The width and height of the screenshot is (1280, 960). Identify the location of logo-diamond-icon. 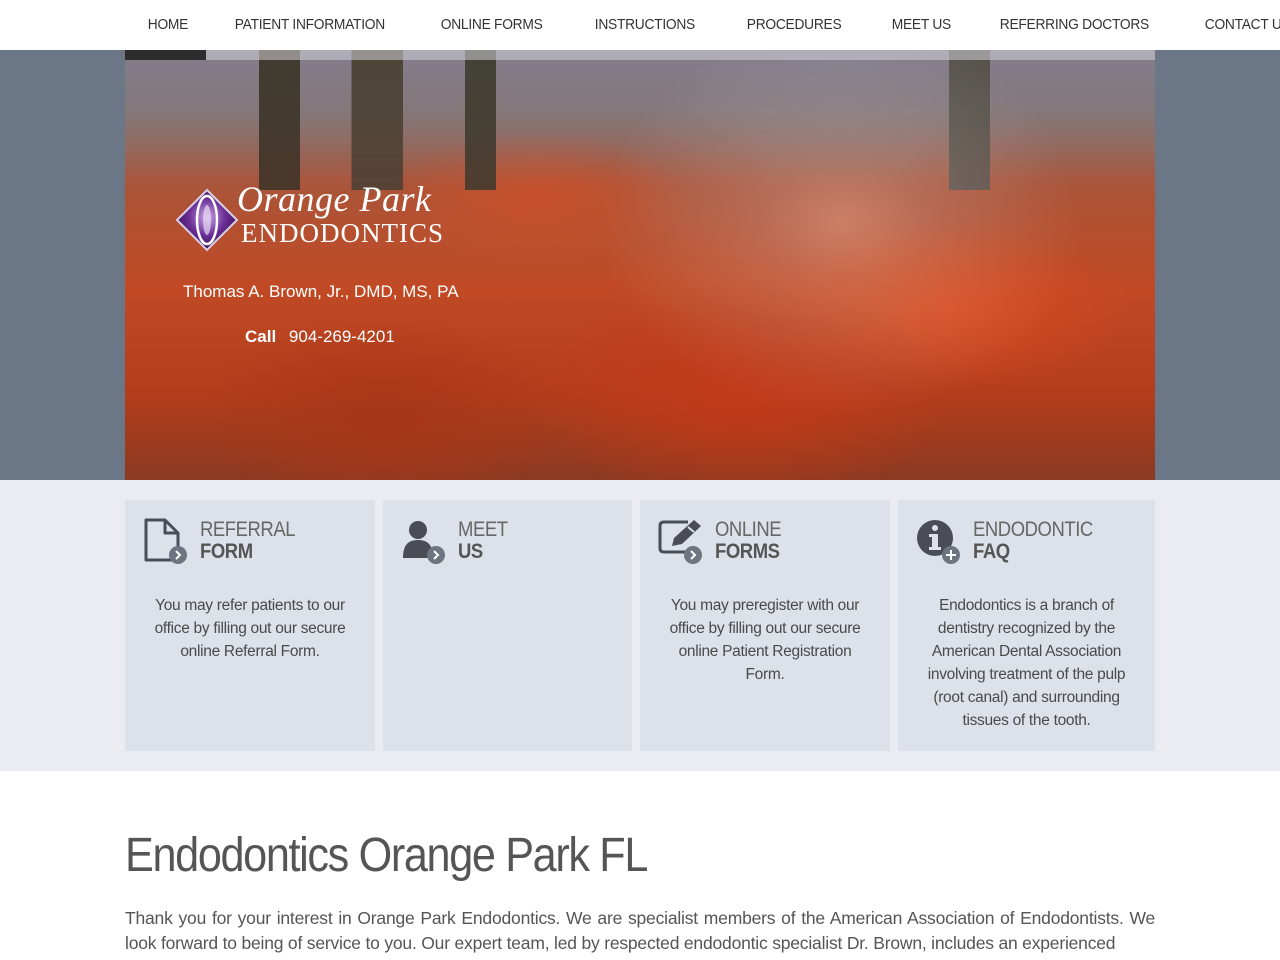
(207, 220).